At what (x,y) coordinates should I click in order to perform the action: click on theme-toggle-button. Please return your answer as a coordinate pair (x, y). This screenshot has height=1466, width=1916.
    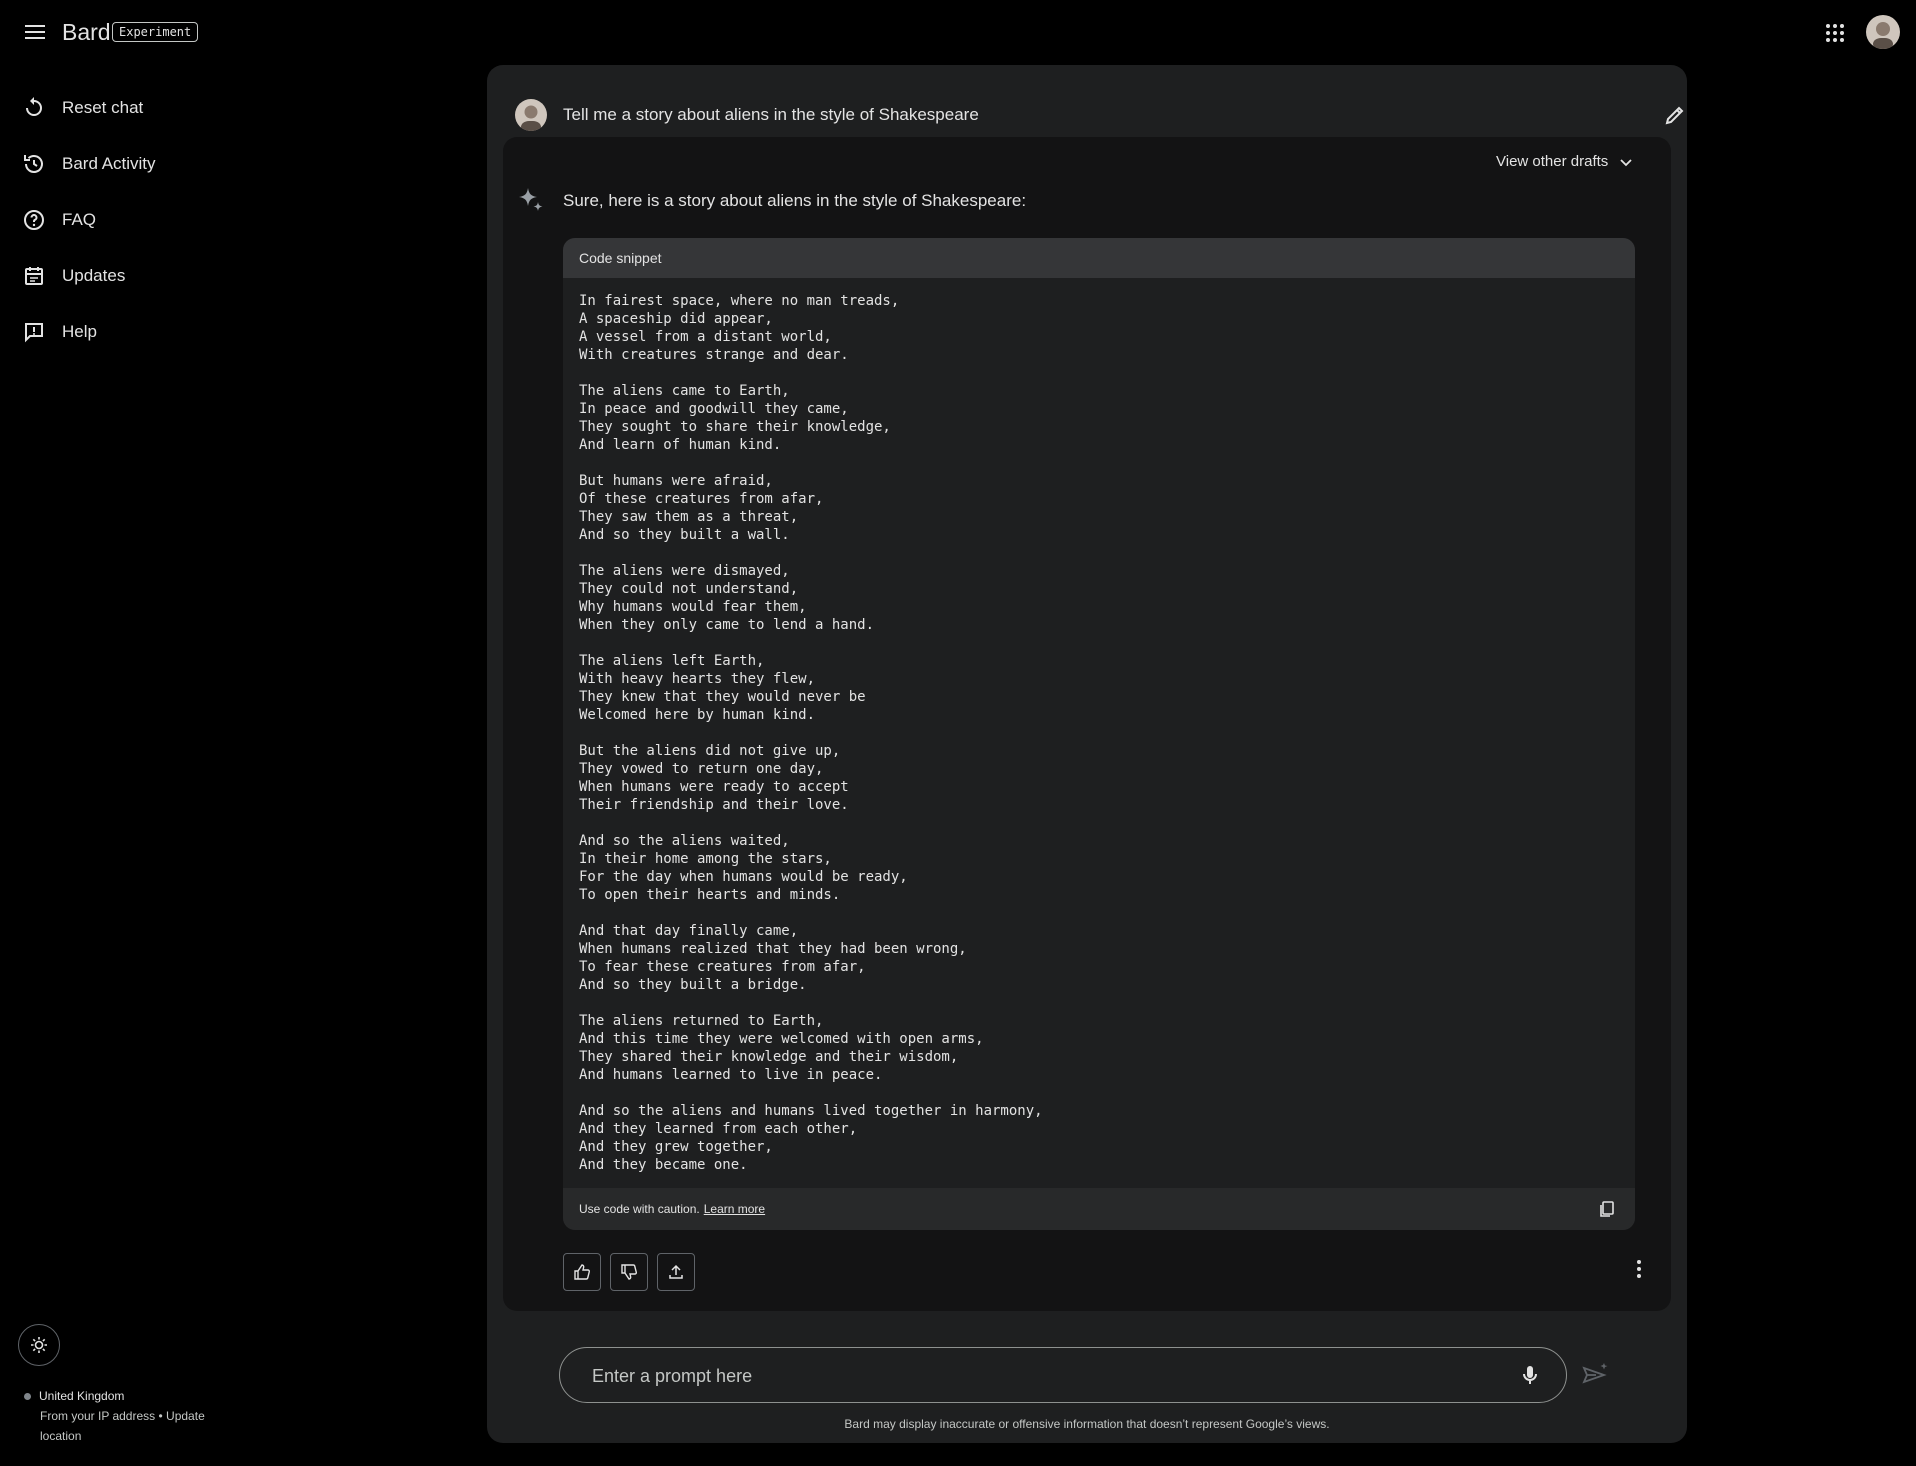
    Looking at the image, I should click on (39, 1345).